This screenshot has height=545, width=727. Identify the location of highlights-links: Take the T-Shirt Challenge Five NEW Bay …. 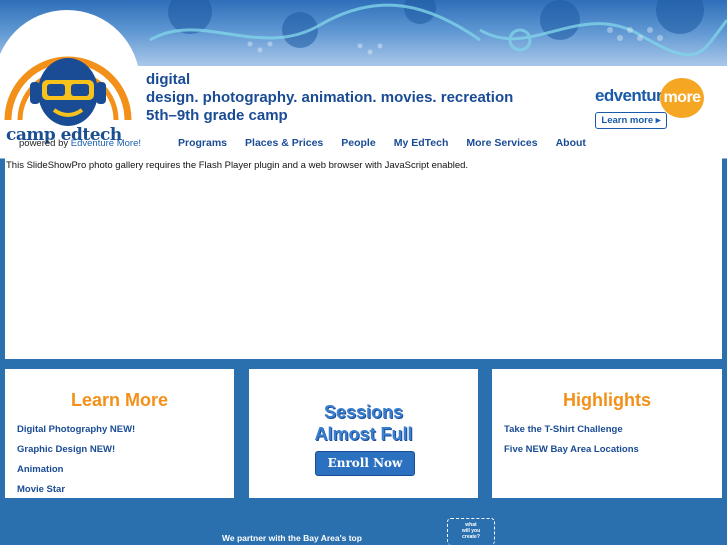
(571, 444).